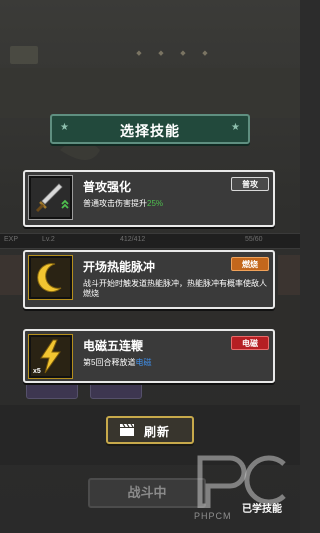 Image resolution: width=320 pixels, height=533 pixels. What do you see at coordinates (250, 264) in the screenshot?
I see `skill-tag: 燃烧` at bounding box center [250, 264].